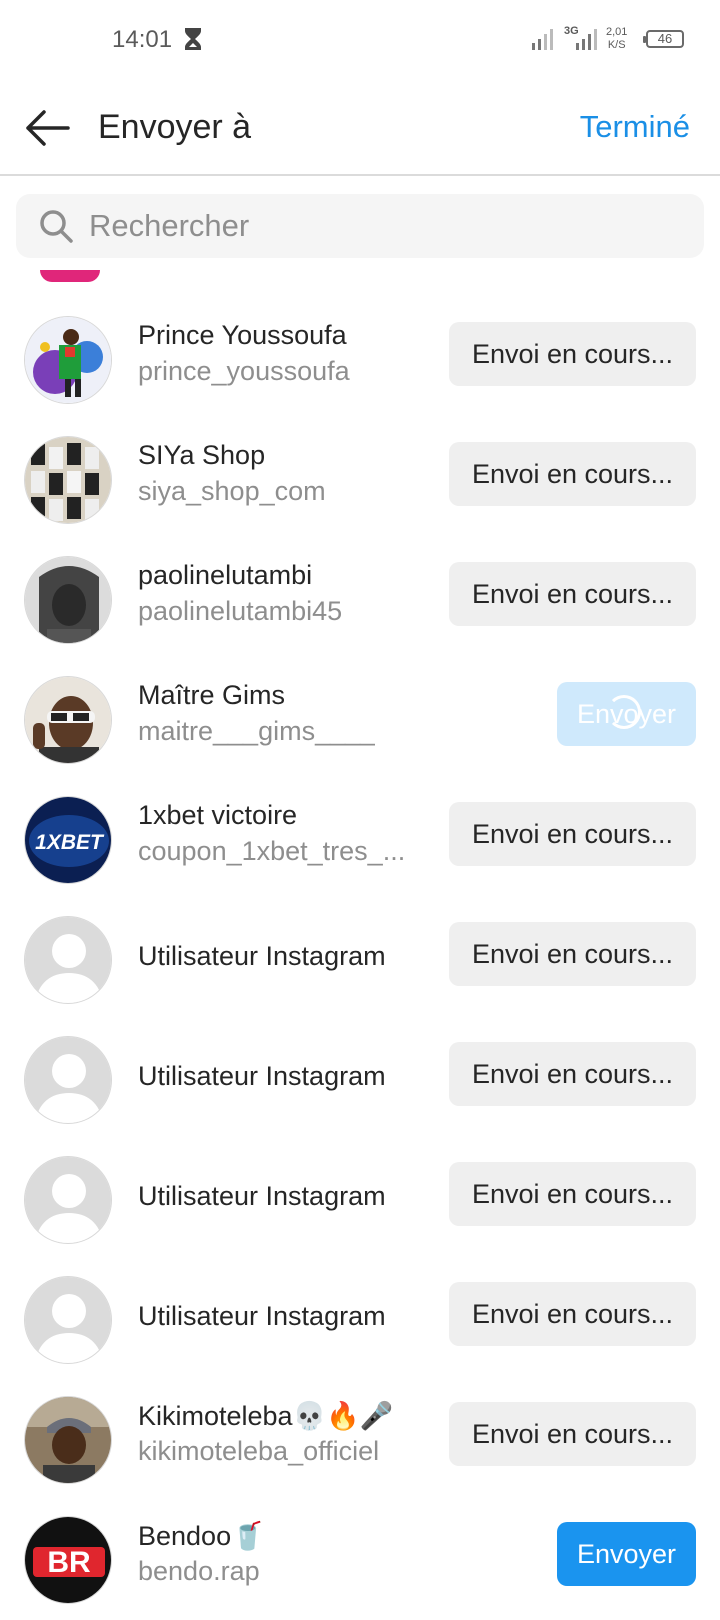  I want to click on page-title: Envoyer à, so click(175, 127).